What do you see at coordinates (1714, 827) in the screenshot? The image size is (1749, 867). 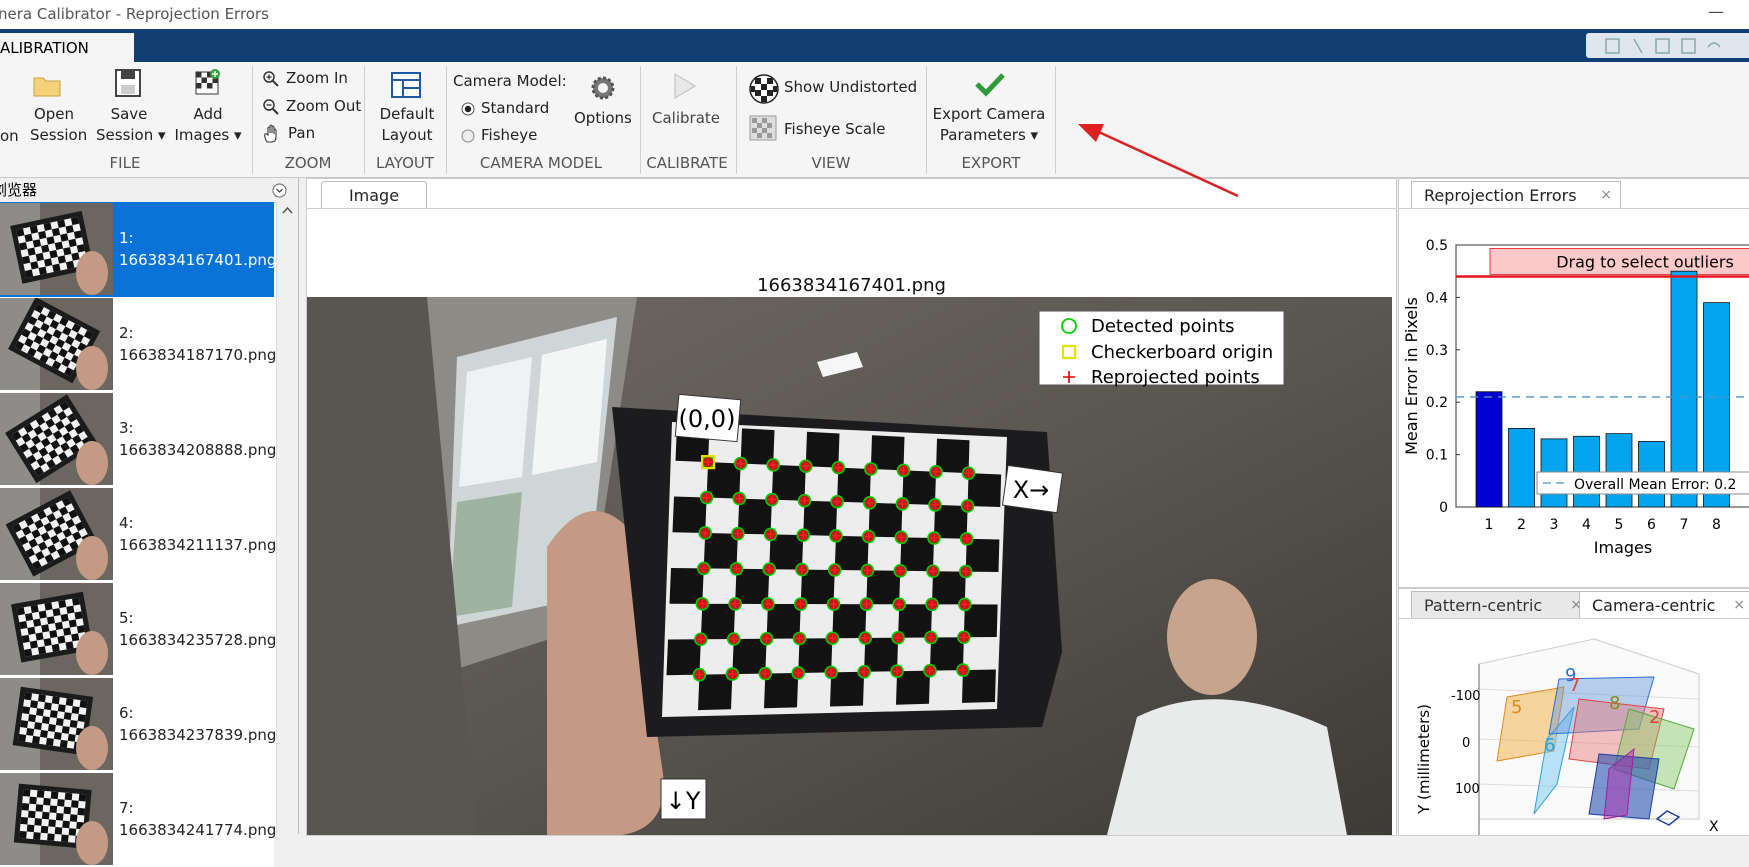 I see `poses-x-axis-label: X` at bounding box center [1714, 827].